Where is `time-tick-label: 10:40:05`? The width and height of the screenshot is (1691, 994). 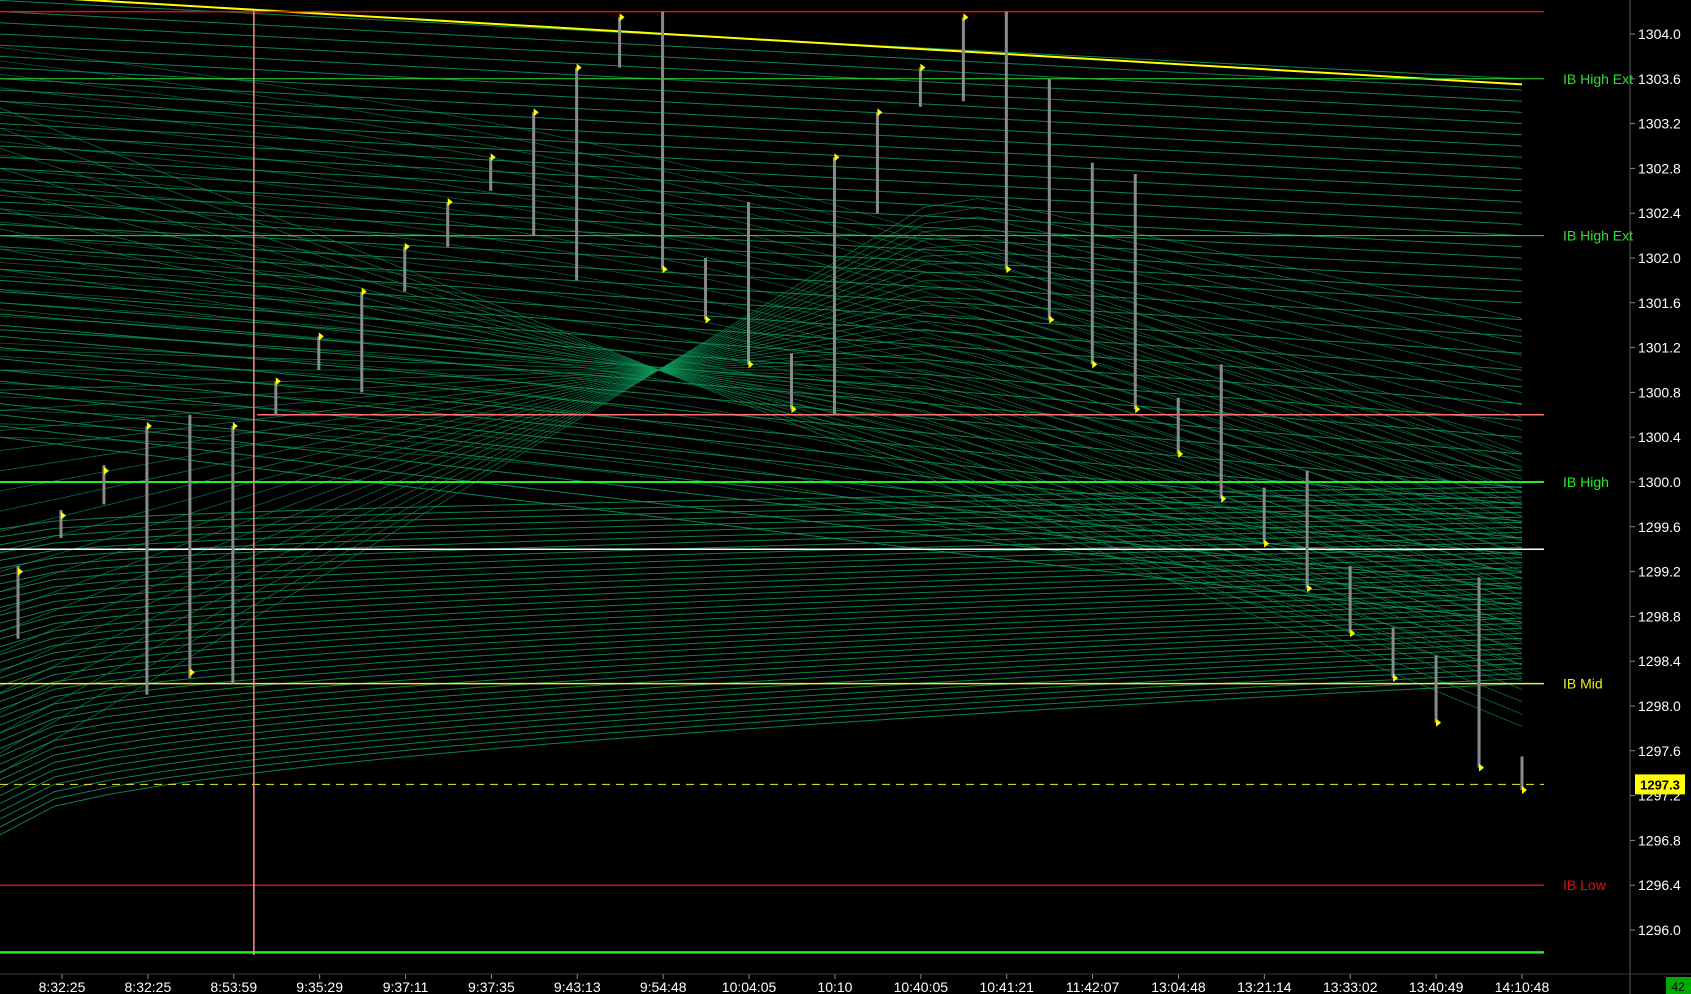
time-tick-label: 10:40:05 is located at coordinates (921, 986).